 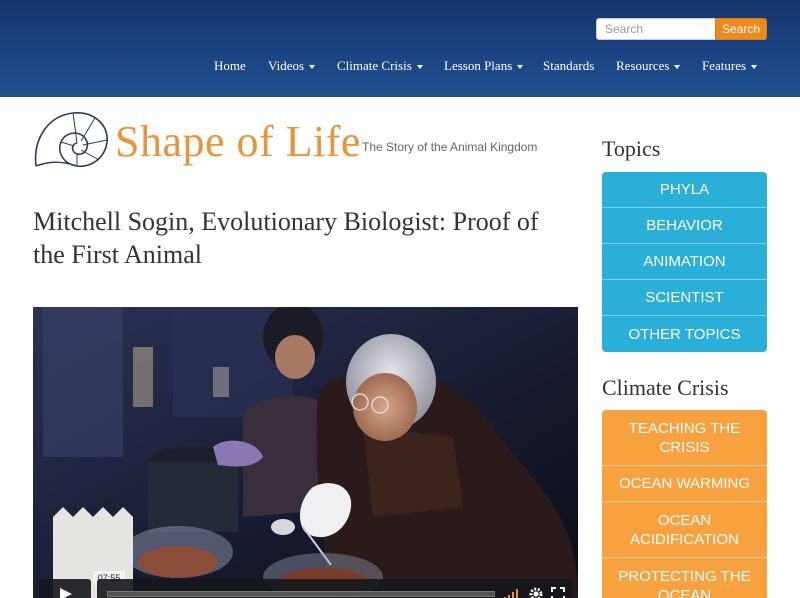 I want to click on video-control-bar, so click(x=334, y=588).